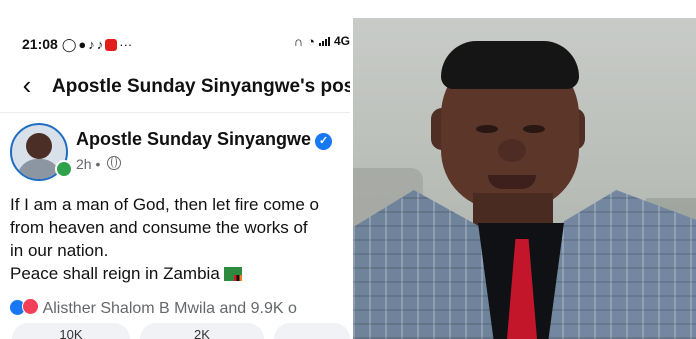 The image size is (696, 339). Describe the element at coordinates (487, 129) in the screenshot. I see `left-eye` at that location.